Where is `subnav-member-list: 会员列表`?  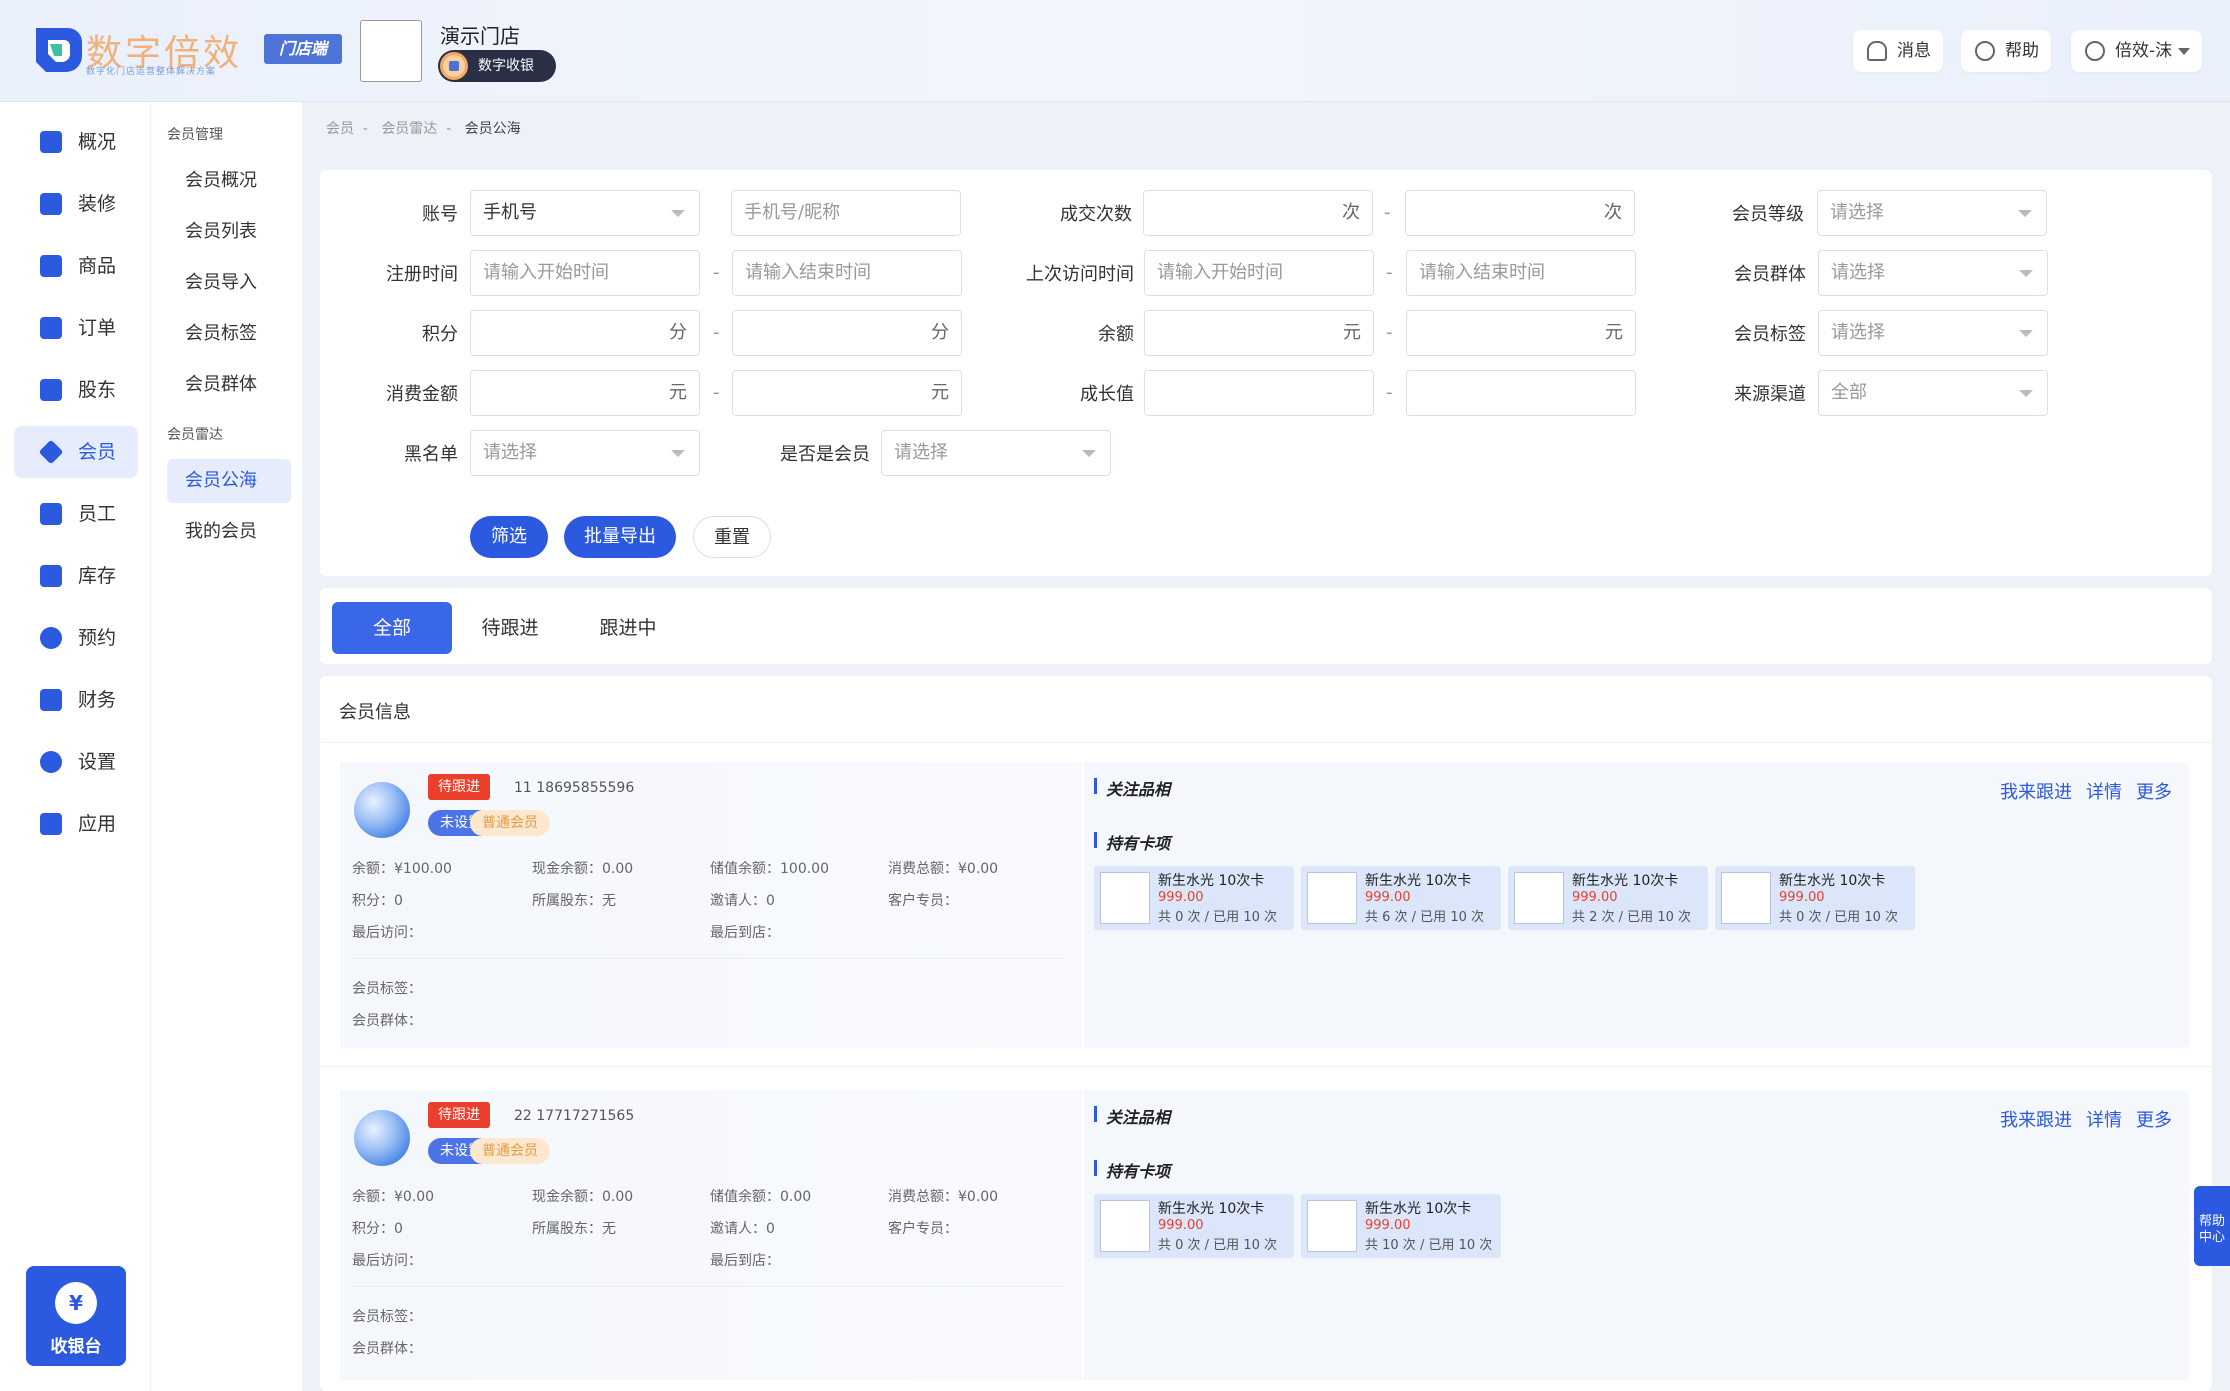
subnav-member-list: 会员列表 is located at coordinates (229, 232).